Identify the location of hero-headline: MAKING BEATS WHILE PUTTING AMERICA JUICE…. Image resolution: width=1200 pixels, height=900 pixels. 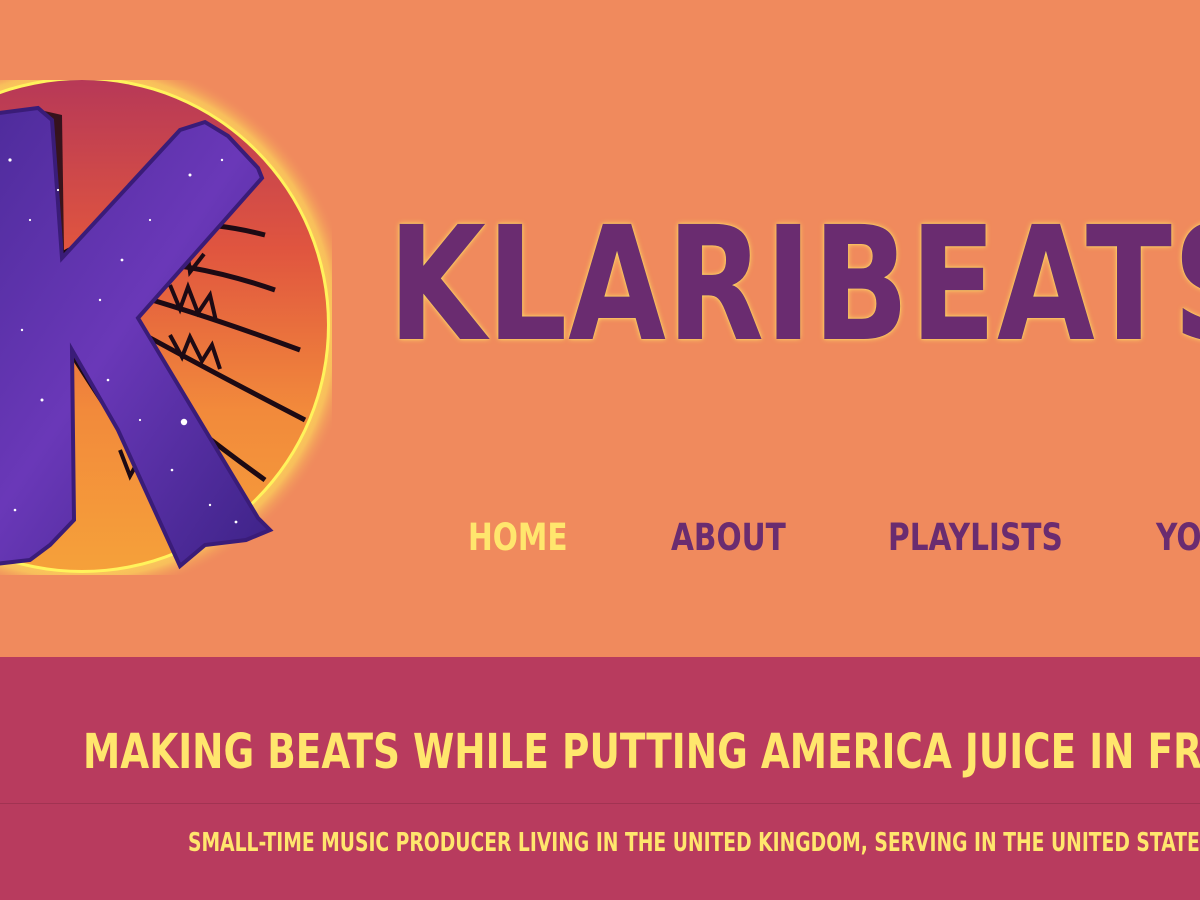
(641, 752).